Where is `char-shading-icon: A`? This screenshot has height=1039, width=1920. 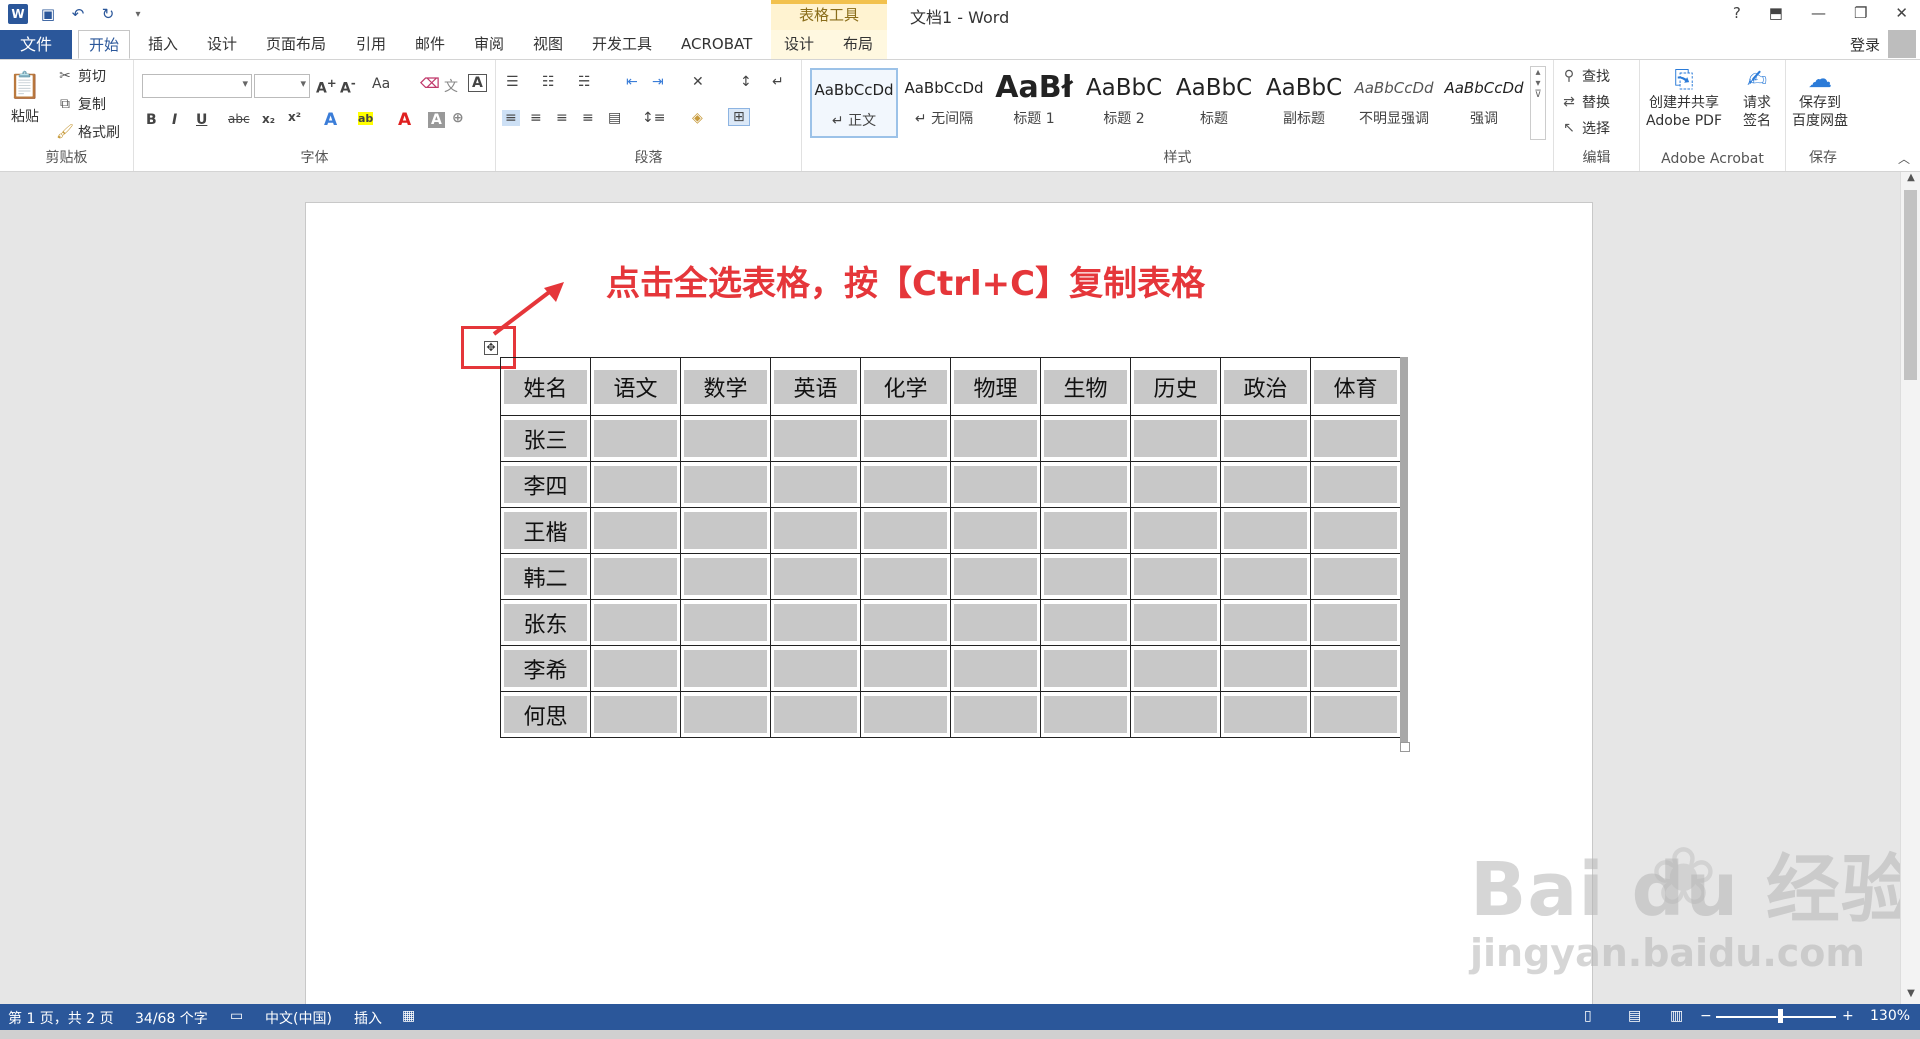 char-shading-icon: A is located at coordinates (436, 120).